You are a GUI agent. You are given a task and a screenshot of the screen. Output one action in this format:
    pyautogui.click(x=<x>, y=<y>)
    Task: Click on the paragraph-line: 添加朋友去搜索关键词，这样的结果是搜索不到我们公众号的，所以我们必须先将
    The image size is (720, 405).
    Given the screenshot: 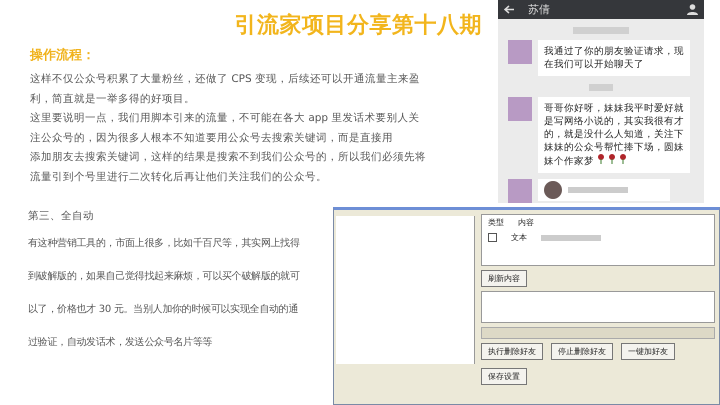 What is the action you would take?
    pyautogui.click(x=228, y=157)
    